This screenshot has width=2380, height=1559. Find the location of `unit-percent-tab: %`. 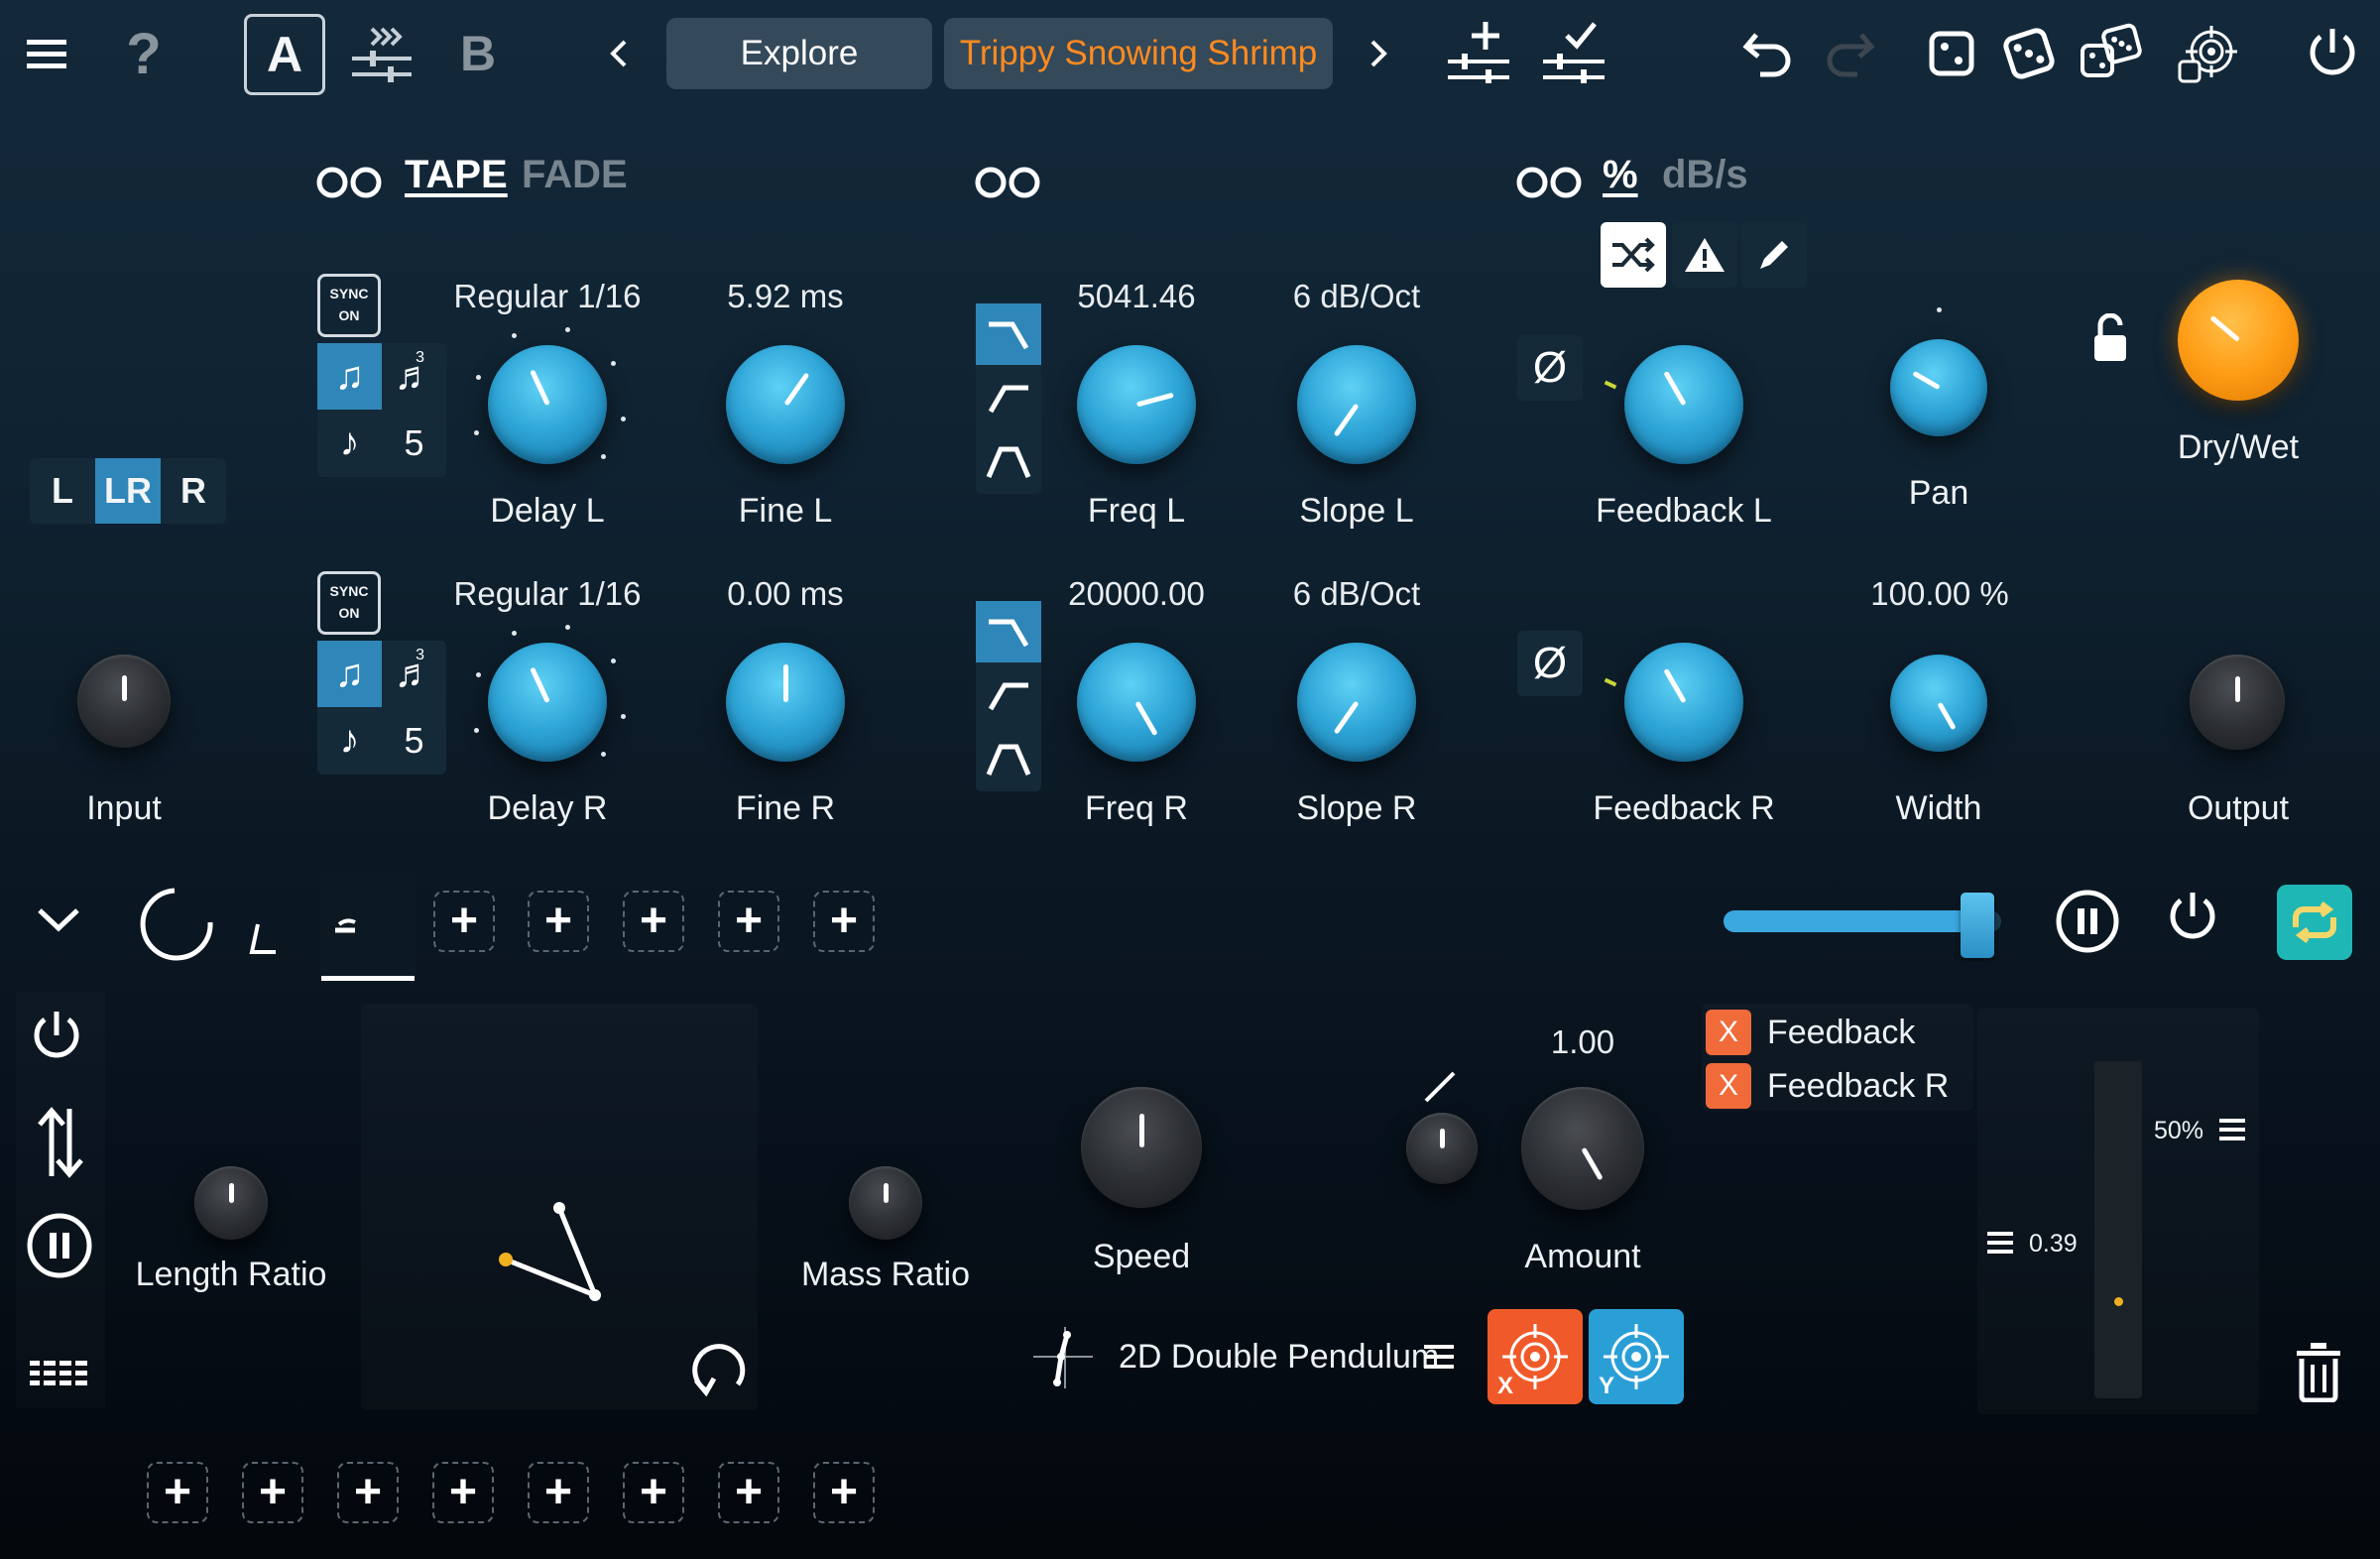

unit-percent-tab: % is located at coordinates (1620, 175).